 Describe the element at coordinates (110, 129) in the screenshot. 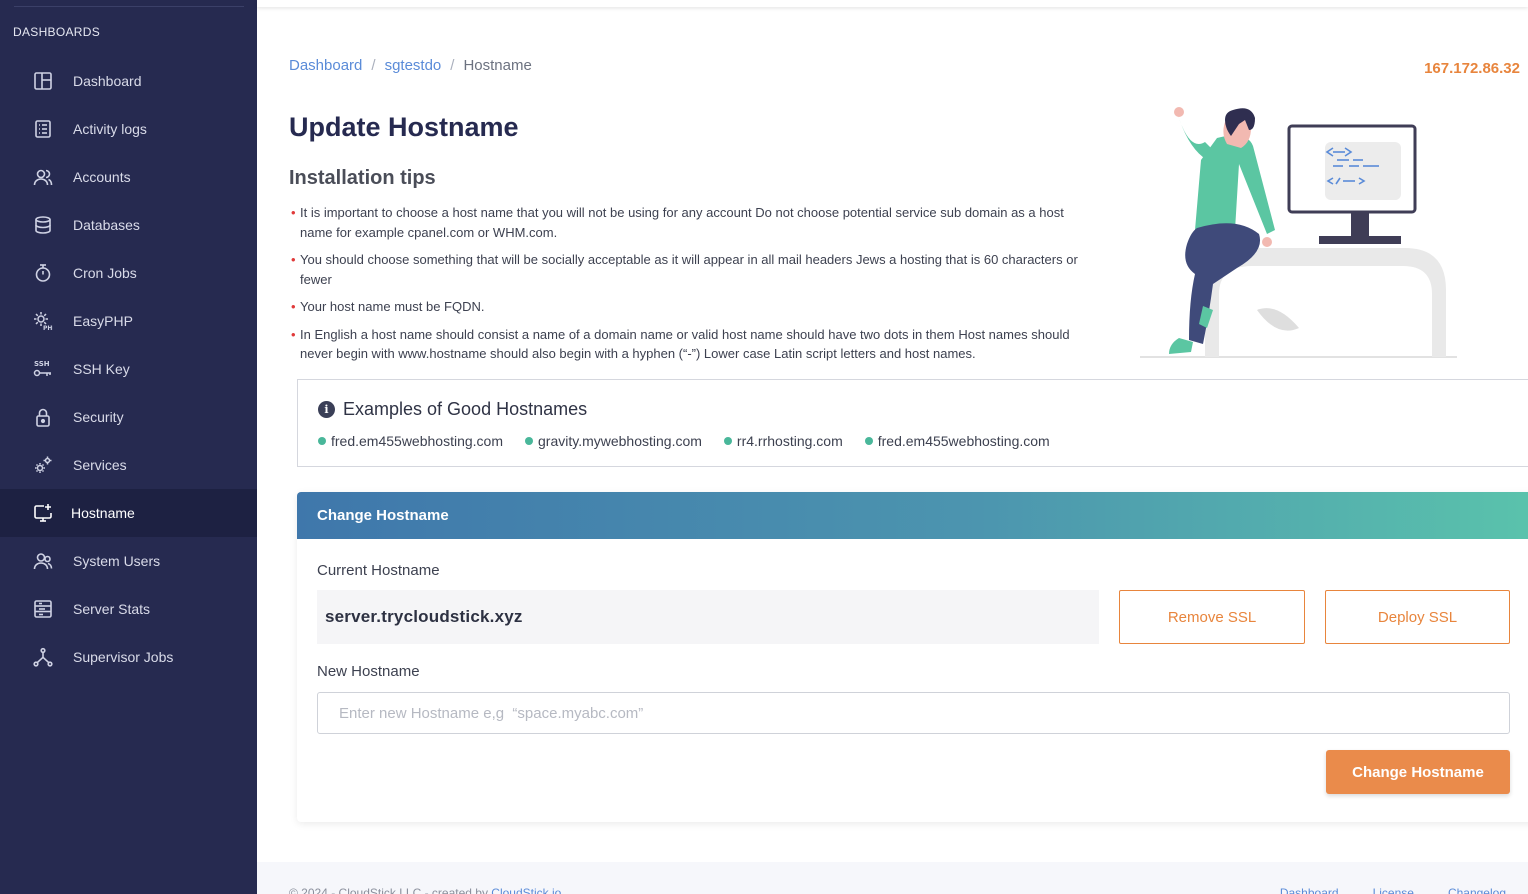

I see `sidebar-item-label: Activity logs` at that location.